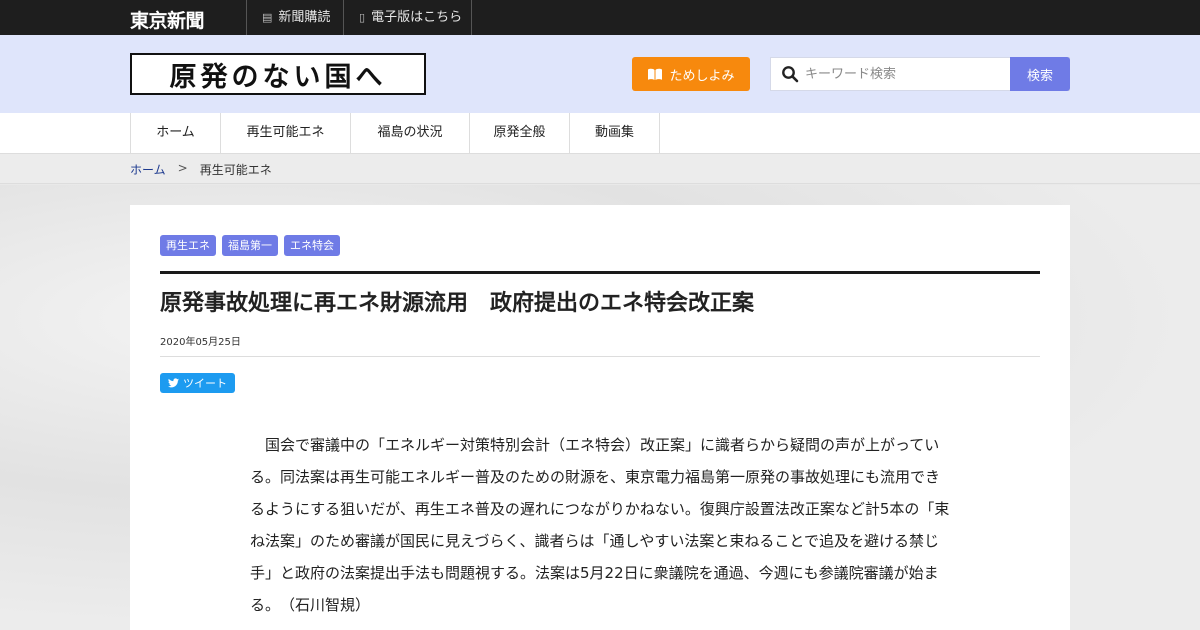 This screenshot has height=630, width=1200. Describe the element at coordinates (520, 133) in the screenshot. I see `nav-item-nuclear-general: 原発全般` at that location.